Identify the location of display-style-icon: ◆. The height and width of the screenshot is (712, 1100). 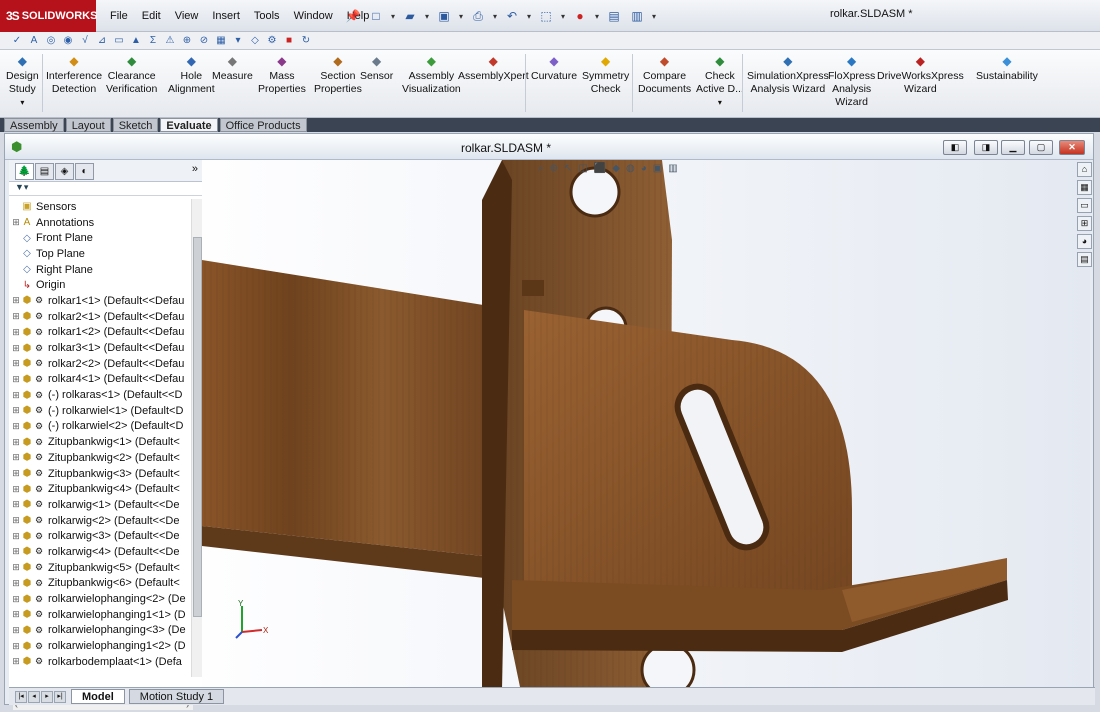
(616, 168).